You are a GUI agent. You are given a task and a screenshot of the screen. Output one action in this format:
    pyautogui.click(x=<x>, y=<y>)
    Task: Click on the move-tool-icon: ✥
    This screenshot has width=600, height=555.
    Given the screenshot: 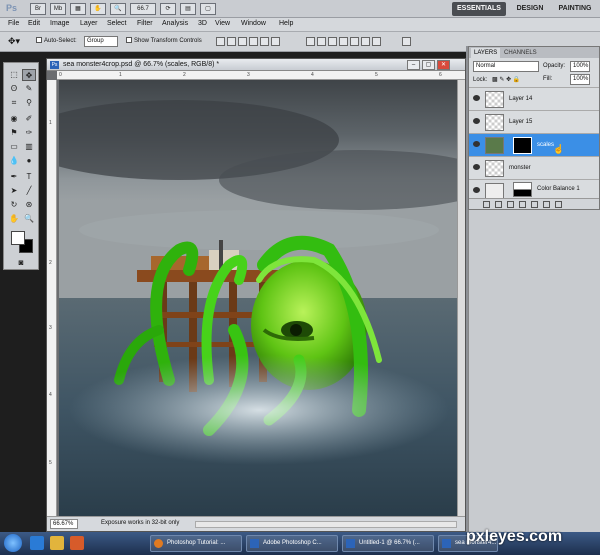 What is the action you would take?
    pyautogui.click(x=29, y=75)
    